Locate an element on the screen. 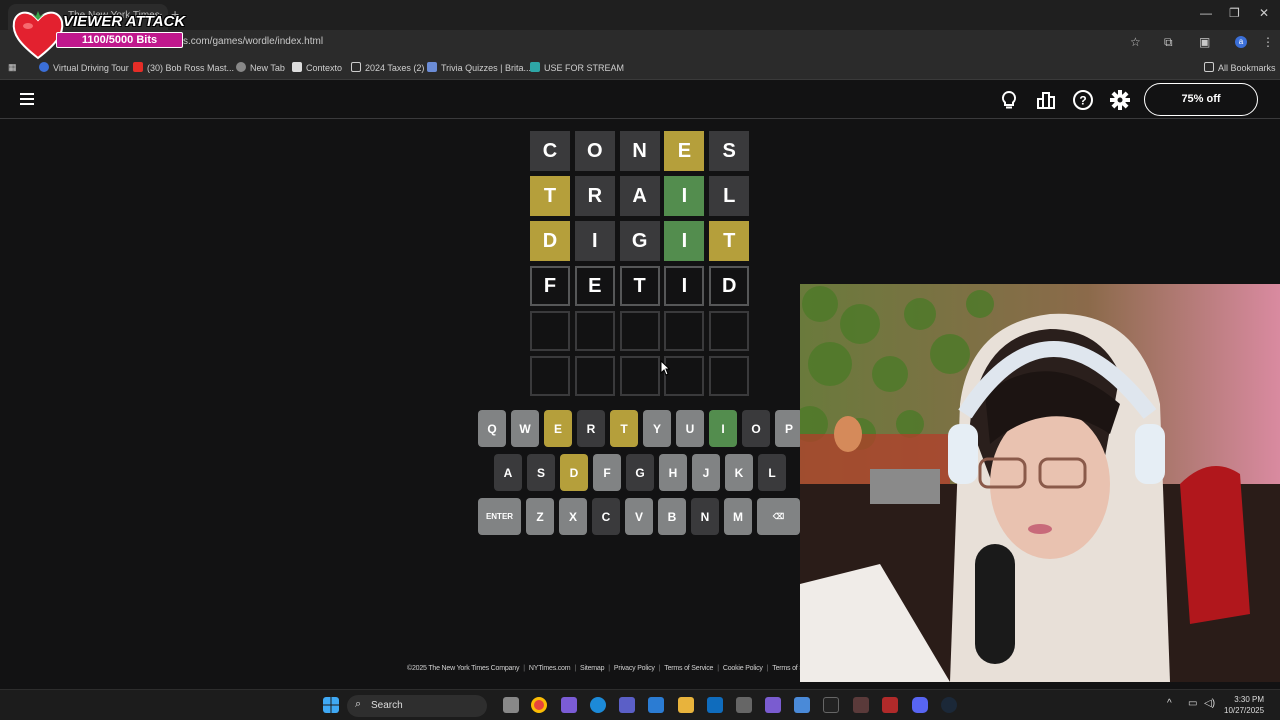  subscribe-sale-button: 75% off is located at coordinates (1201, 99).